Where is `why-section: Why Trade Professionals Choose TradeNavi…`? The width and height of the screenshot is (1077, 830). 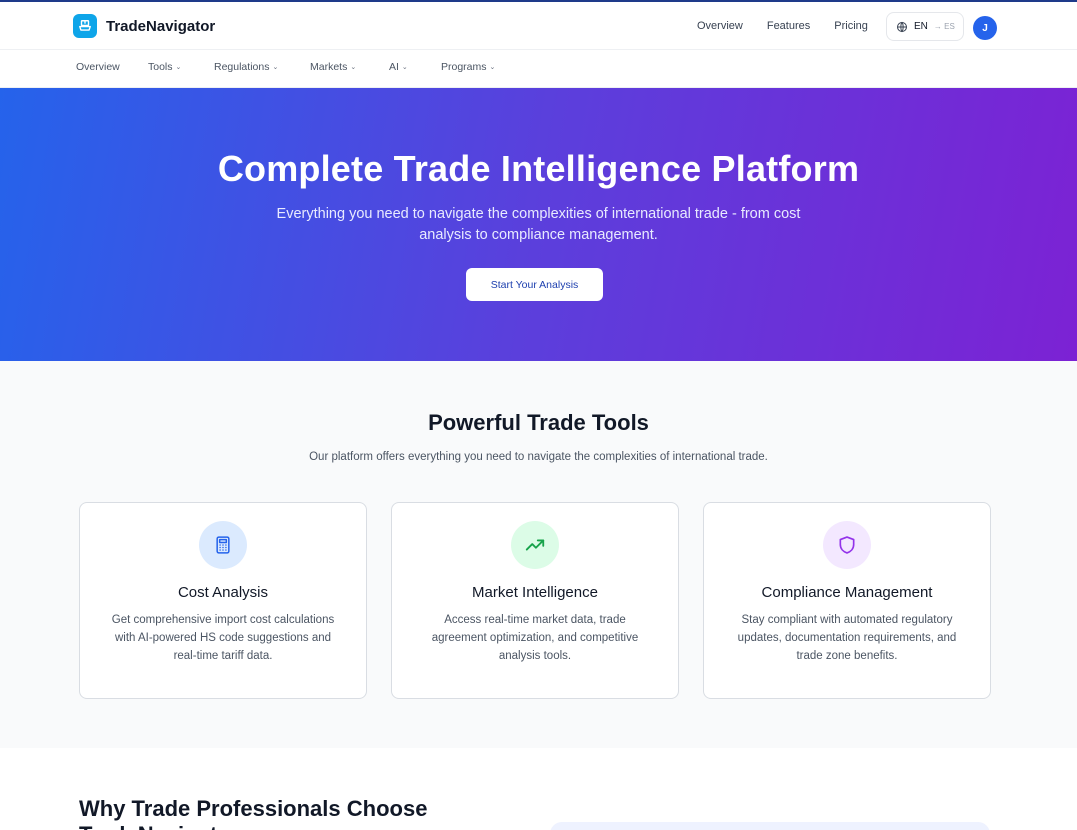 why-section: Why Trade Professionals Choose TradeNavi… is located at coordinates (538, 789).